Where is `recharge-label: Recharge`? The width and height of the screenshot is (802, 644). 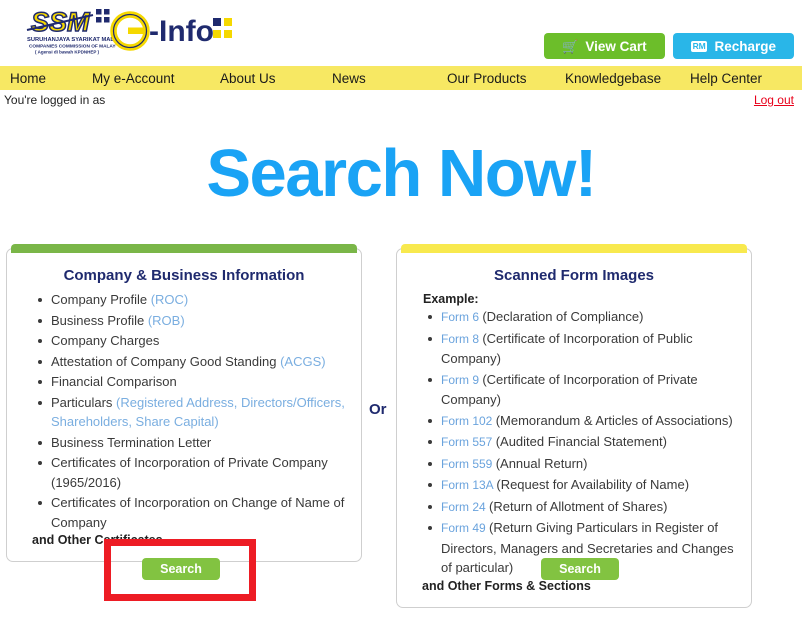 recharge-label: Recharge is located at coordinates (745, 46).